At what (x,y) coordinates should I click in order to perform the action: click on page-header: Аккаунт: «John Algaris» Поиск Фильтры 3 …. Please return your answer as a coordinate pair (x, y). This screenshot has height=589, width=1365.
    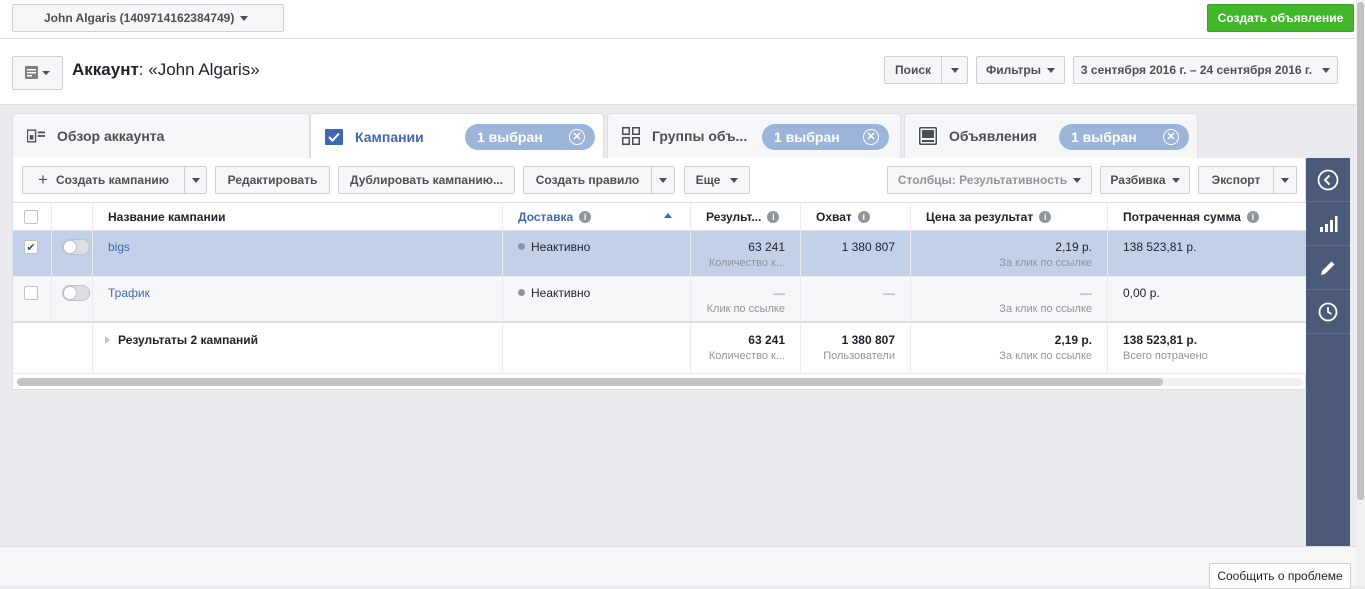
    Looking at the image, I should click on (678, 72).